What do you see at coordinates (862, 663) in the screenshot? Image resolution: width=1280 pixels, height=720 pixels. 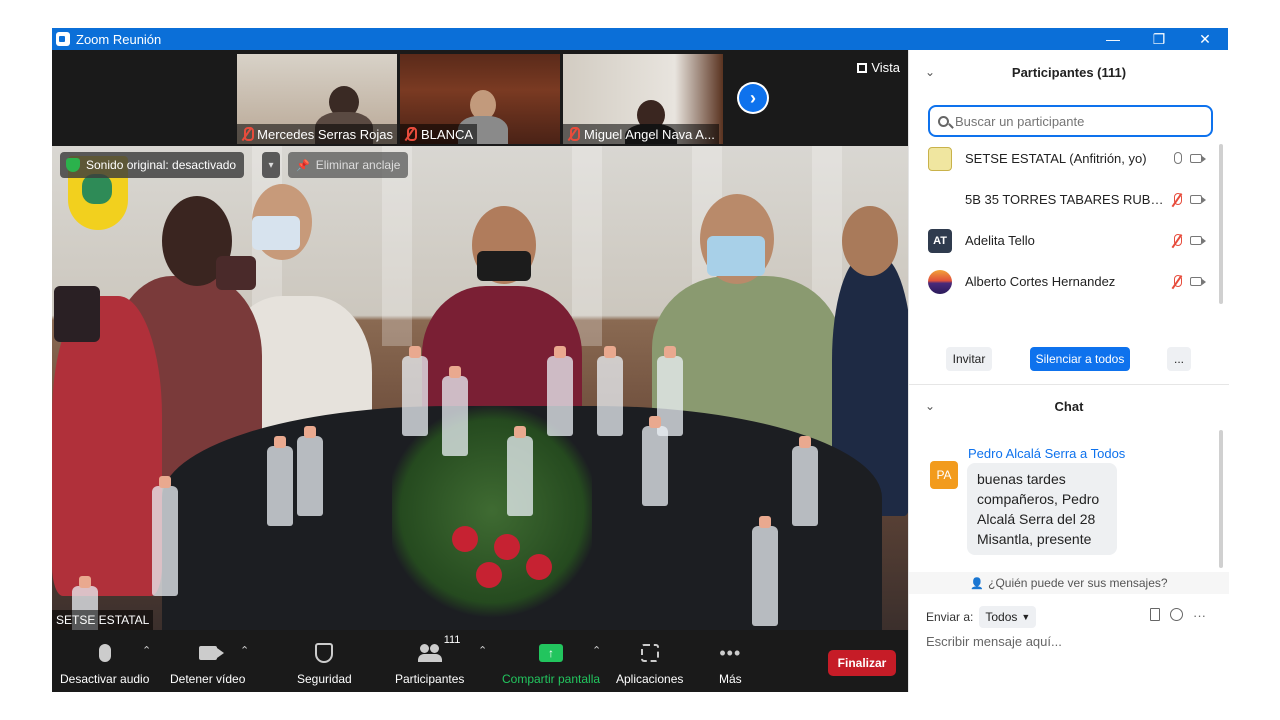 I see `end-meeting-button: Finalizar` at bounding box center [862, 663].